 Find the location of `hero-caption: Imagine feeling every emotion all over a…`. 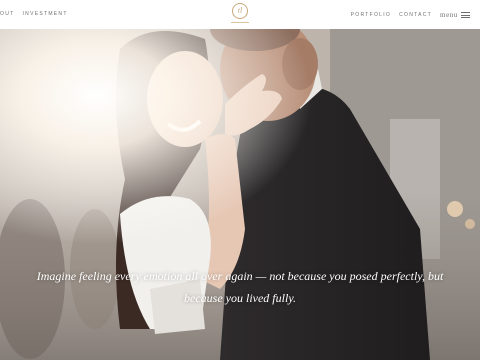

hero-caption: Imagine feeling every emotion all over a… is located at coordinates (240, 287).